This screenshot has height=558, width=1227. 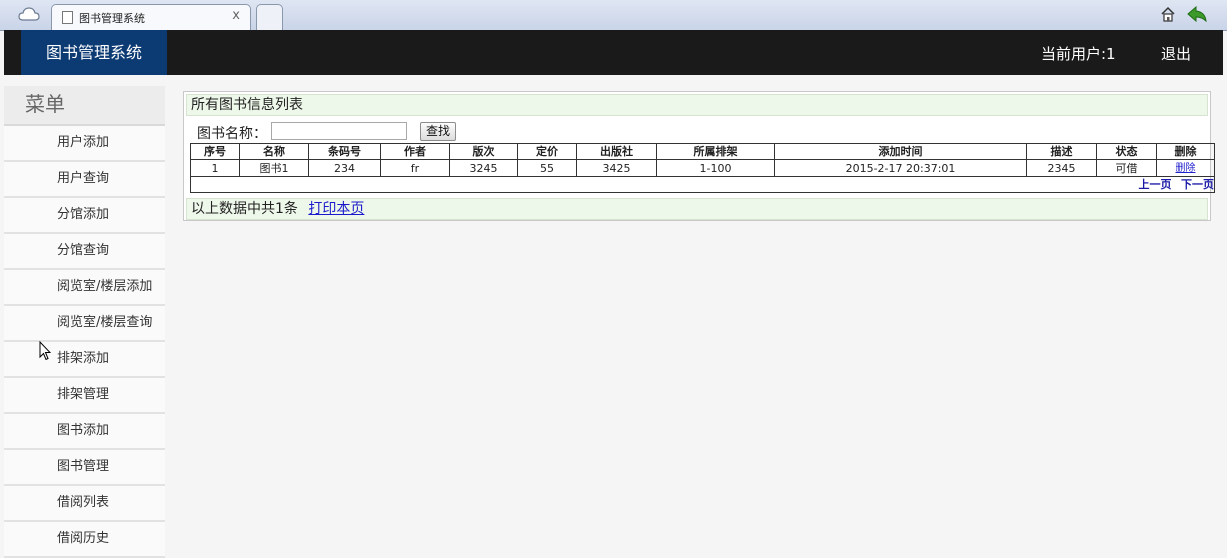 I want to click on home-icon, so click(x=1168, y=14).